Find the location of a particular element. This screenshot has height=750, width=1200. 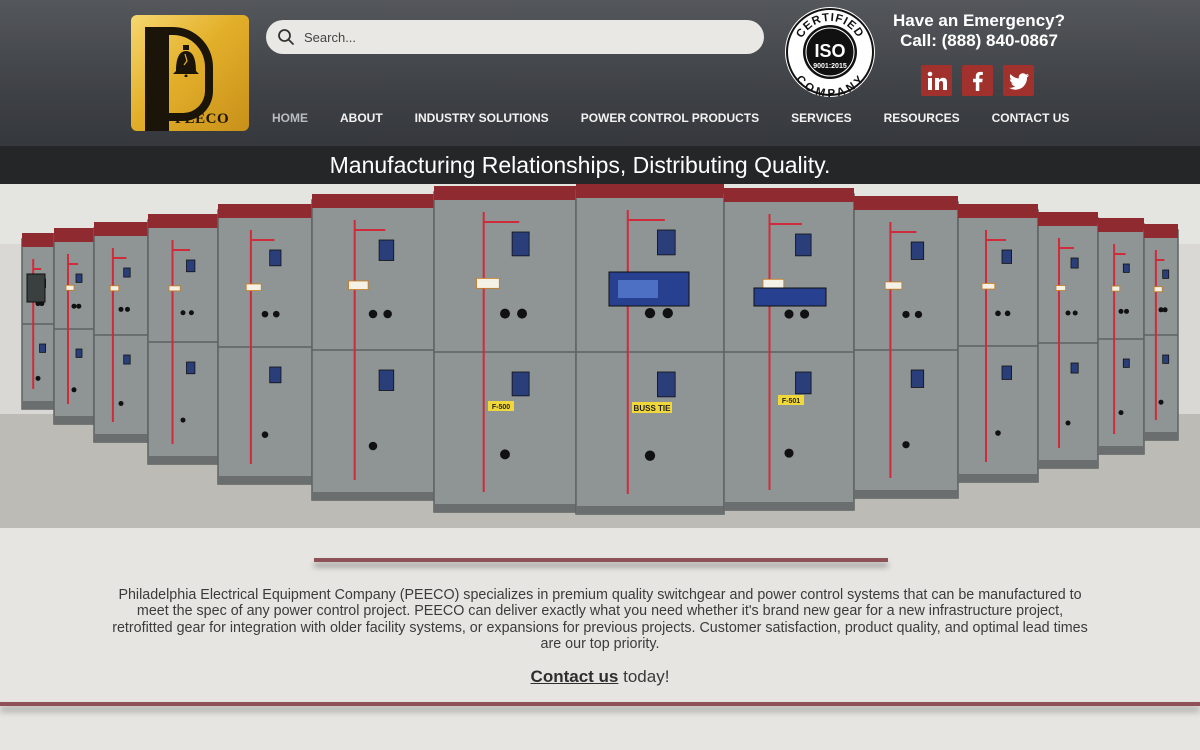

contact-us-link: Contact us is located at coordinates (575, 676).